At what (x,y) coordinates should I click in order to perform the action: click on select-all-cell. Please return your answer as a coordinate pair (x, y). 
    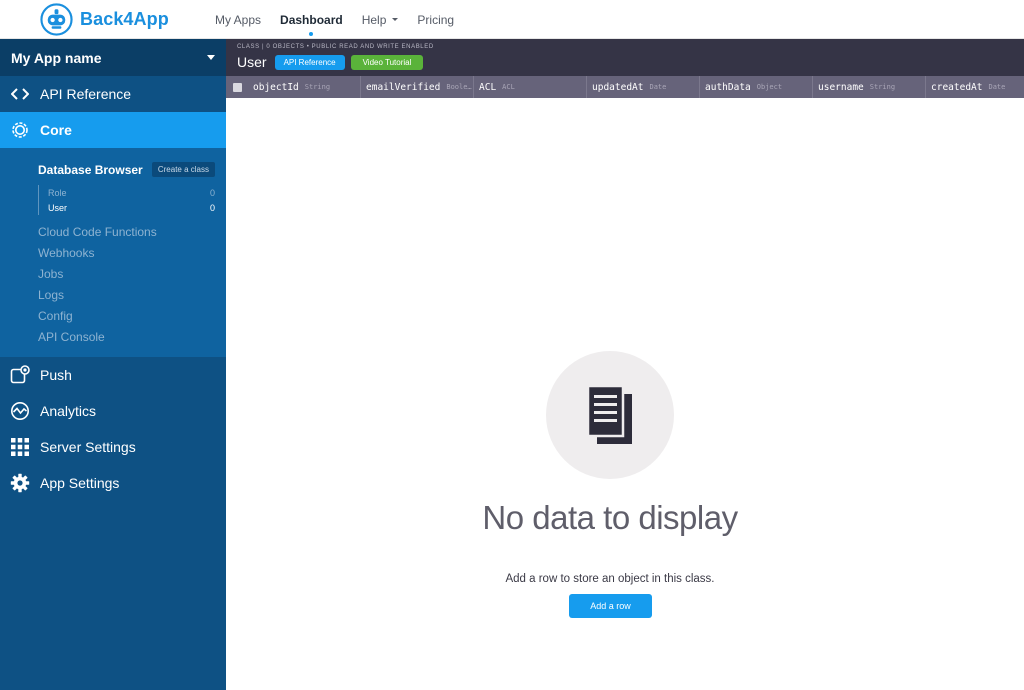
    Looking at the image, I should click on (237, 87).